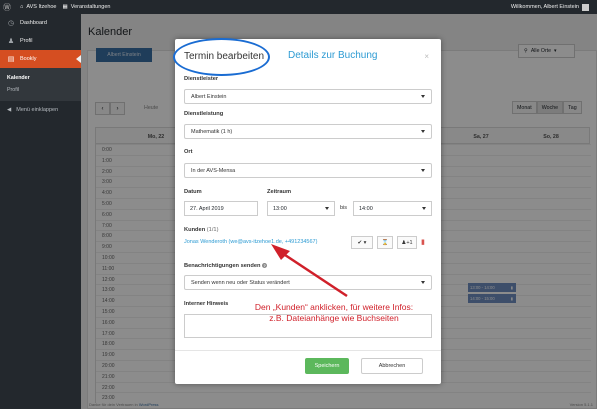  I want to click on time-separator: bis, so click(344, 208).